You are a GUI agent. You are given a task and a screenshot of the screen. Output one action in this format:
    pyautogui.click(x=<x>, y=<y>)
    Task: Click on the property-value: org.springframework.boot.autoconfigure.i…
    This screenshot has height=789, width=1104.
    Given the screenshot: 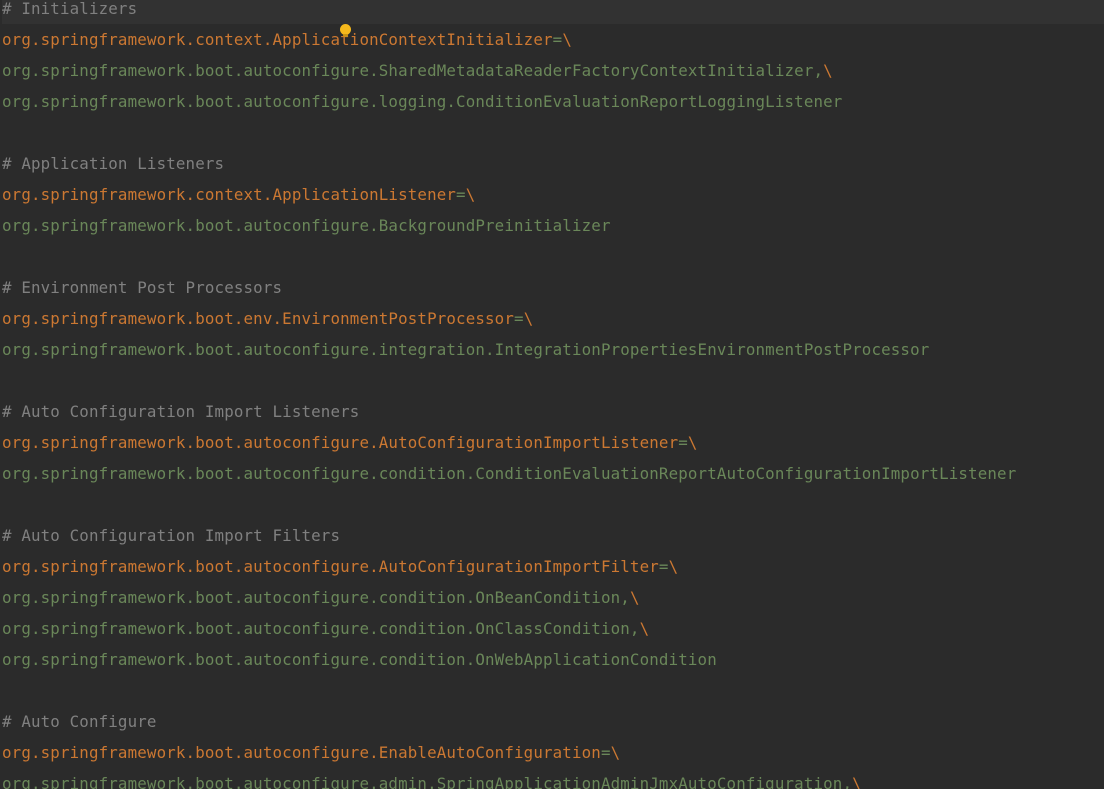 What is the action you would take?
    pyautogui.click(x=466, y=349)
    